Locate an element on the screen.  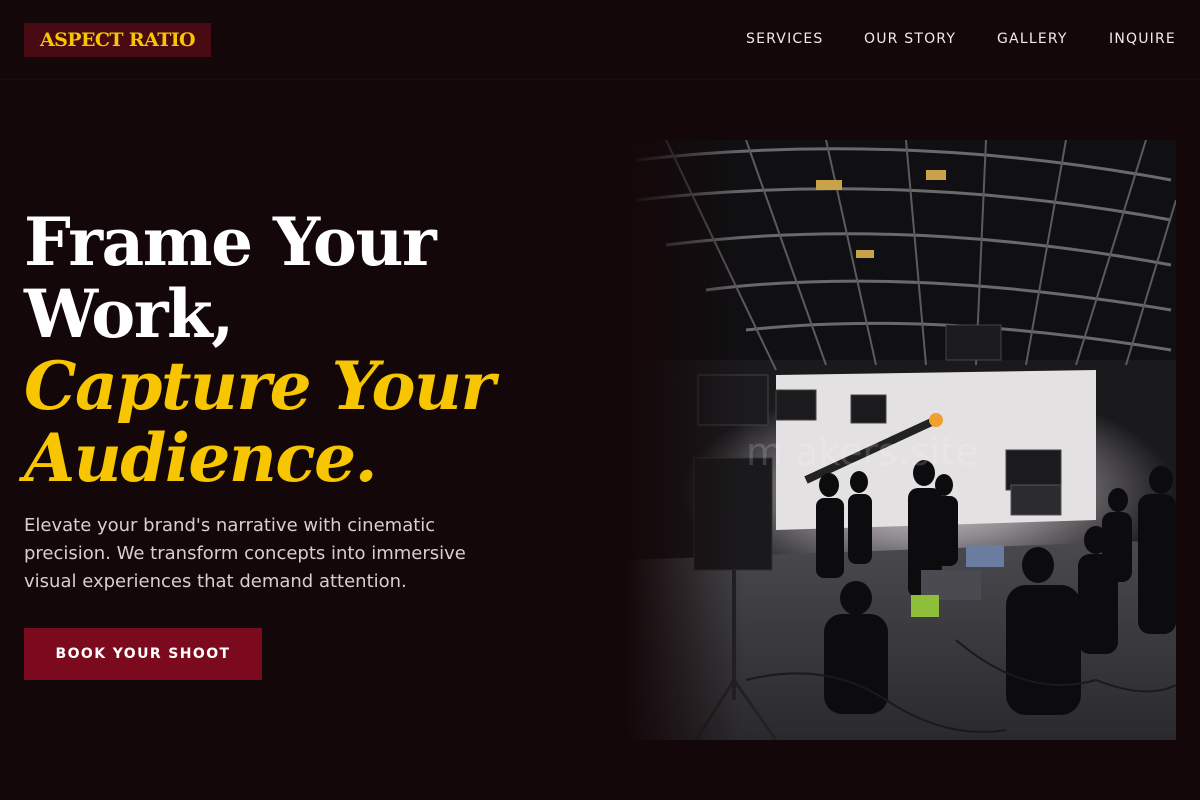
brand-logo: ASPECT RATIO is located at coordinates (117, 40).